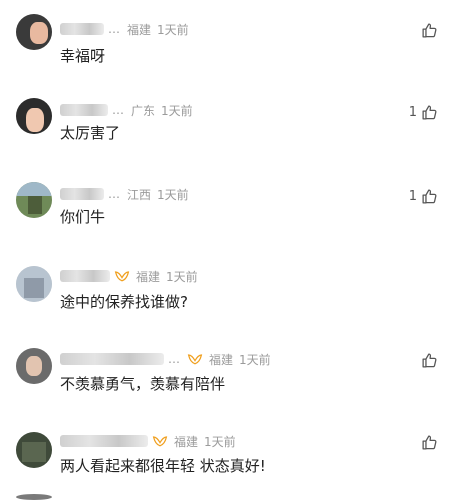 The image size is (452, 500). I want to click on comment-item: … 福建 1天前 不羡慕勇气，羡慕有陪伴, so click(226, 381).